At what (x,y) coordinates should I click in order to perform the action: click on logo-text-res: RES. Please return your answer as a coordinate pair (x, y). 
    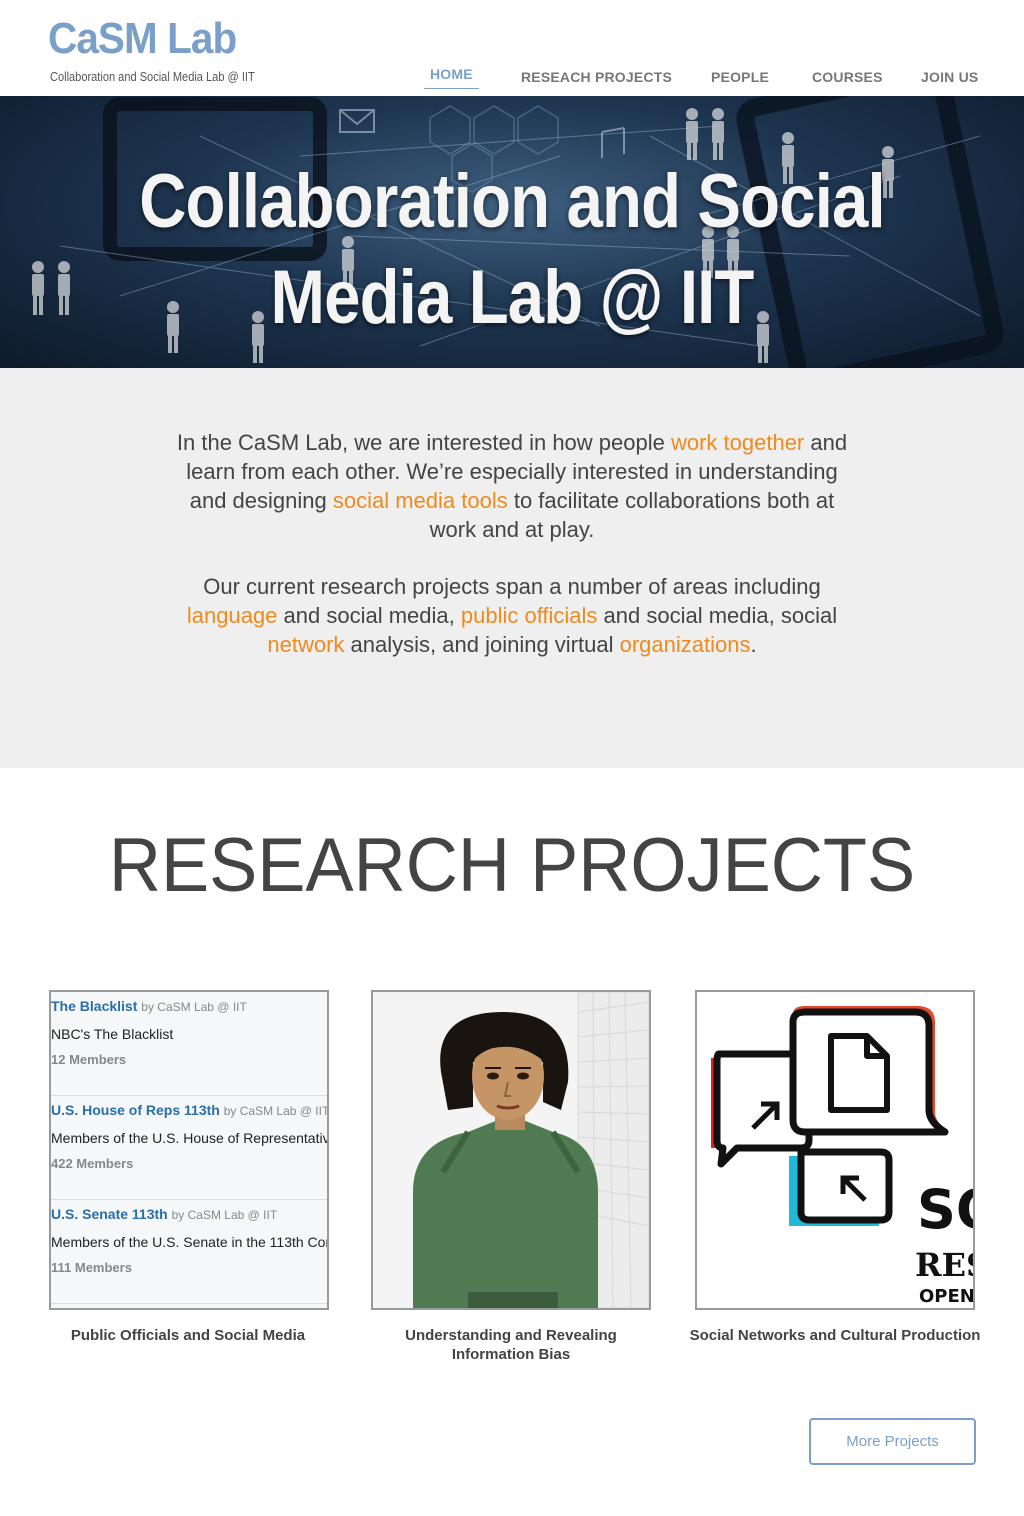
    Looking at the image, I should click on (944, 1265).